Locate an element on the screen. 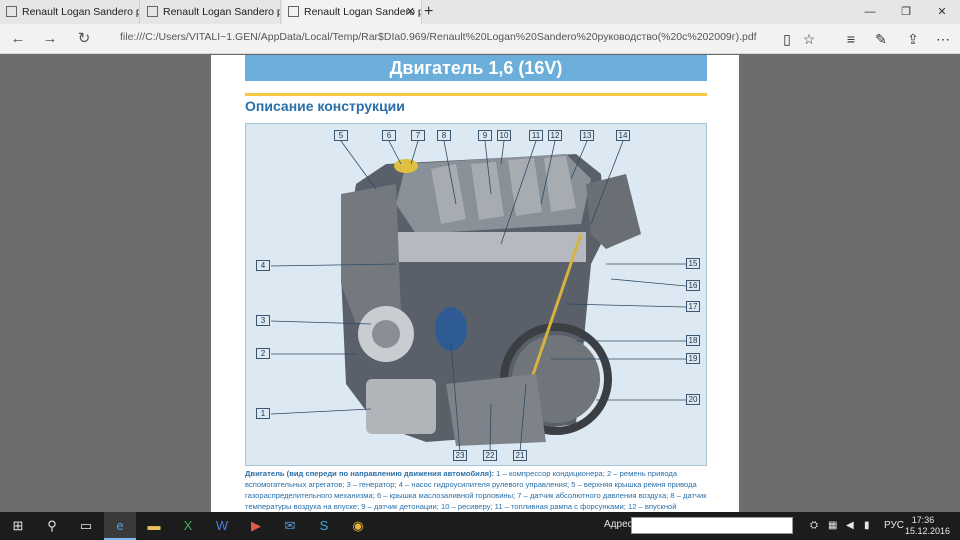  network-icon: ▦ is located at coordinates (832, 526).